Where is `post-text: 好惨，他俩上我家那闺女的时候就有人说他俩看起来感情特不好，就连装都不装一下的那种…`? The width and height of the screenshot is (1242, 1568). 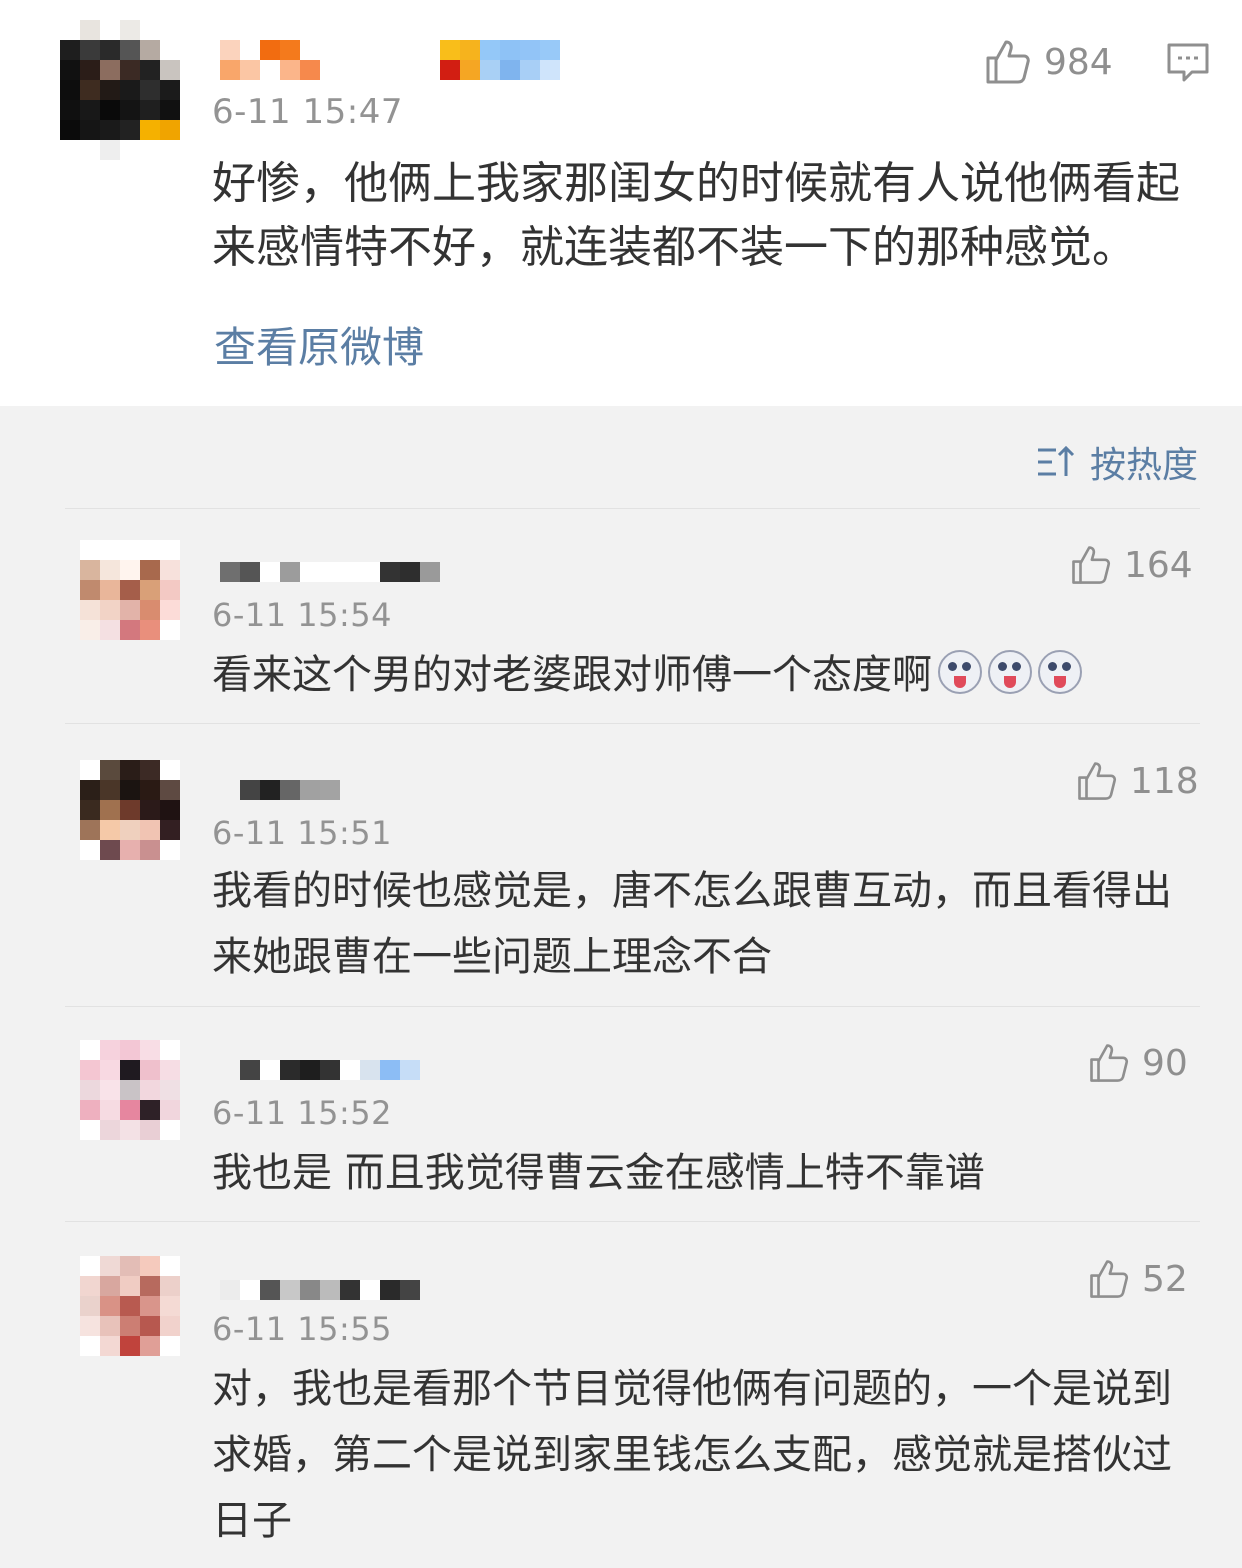 post-text: 好惨，他俩上我家那闺女的时候就有人说他俩看起来感情特不好，就连装都不装一下的那种… is located at coordinates (696, 215).